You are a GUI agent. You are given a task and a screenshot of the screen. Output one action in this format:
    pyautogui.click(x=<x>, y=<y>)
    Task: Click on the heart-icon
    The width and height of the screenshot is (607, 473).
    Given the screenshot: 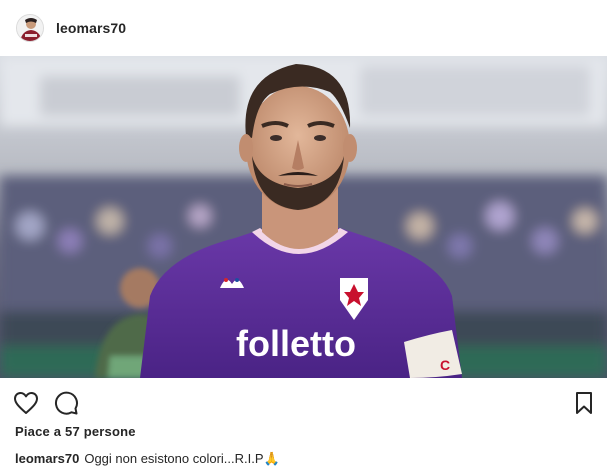 What is the action you would take?
    pyautogui.click(x=26, y=403)
    